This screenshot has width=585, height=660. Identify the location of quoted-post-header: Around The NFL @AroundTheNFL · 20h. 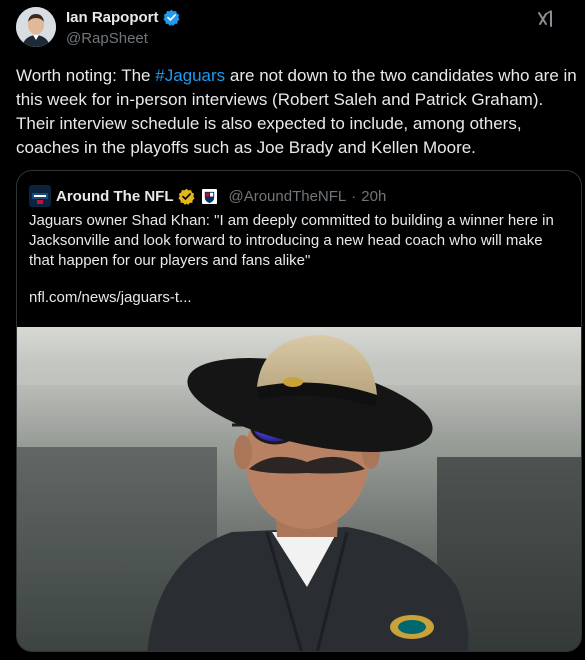
(207, 196).